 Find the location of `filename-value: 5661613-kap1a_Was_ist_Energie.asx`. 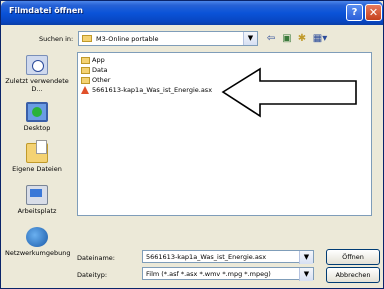

filename-value: 5661613-kap1a_Was_ist_Energie.asx is located at coordinates (206, 257).